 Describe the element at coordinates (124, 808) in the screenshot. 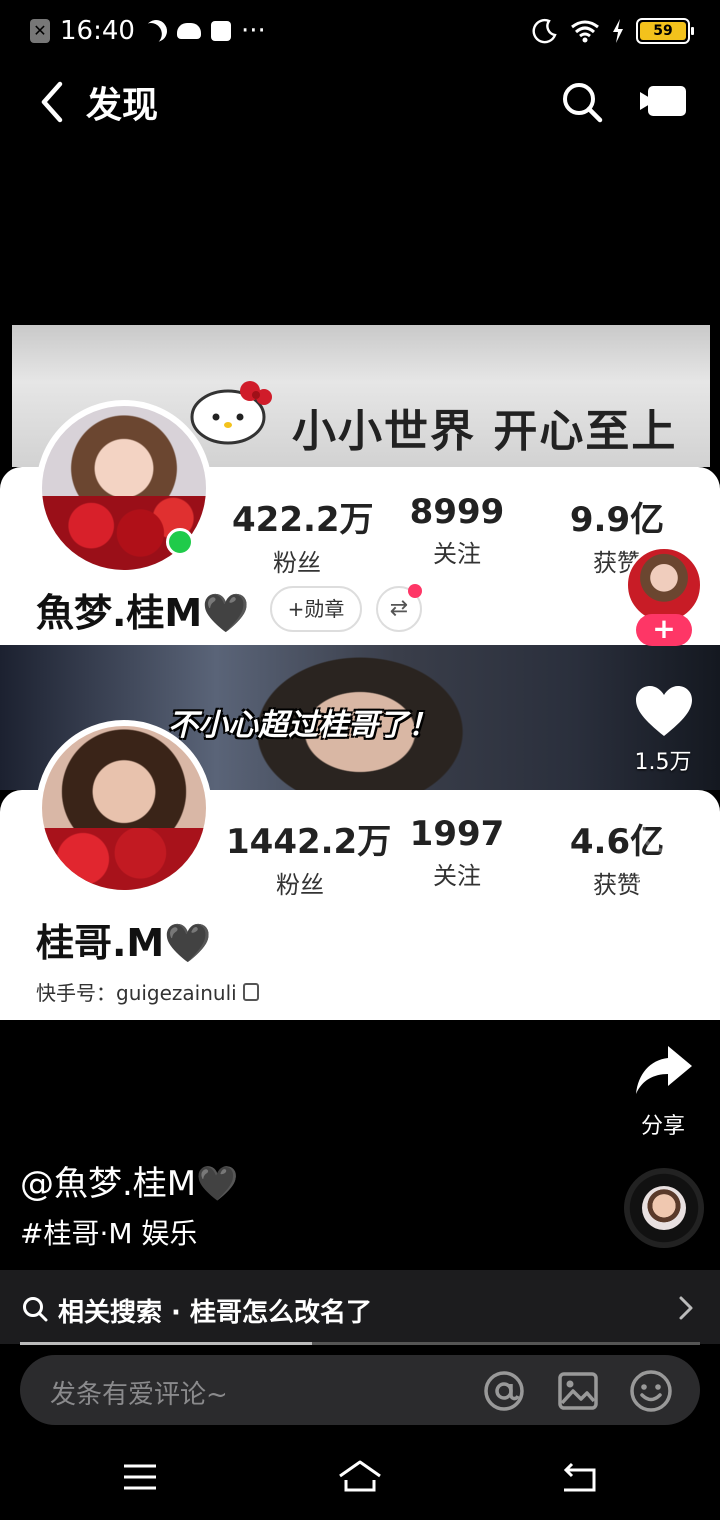

I see `profile-2-avatar` at that location.